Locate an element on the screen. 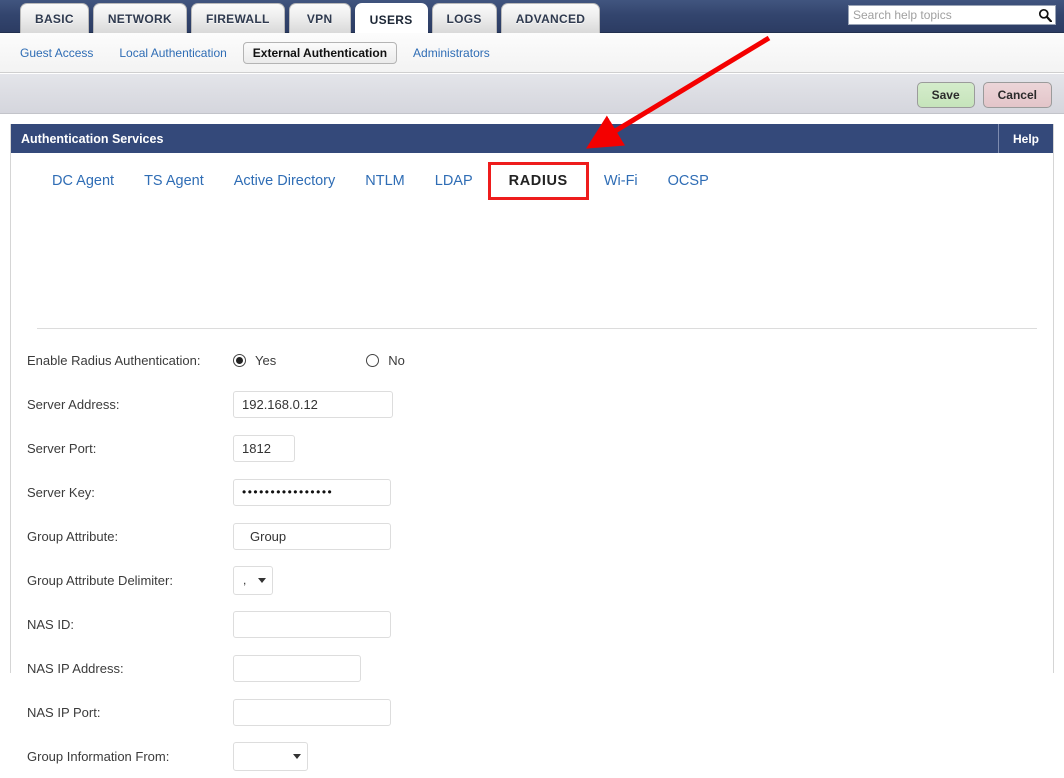 Image resolution: width=1064 pixels, height=778 pixels. field-row-nas-ip-address: NAS IP Address: is located at coordinates (532, 668).